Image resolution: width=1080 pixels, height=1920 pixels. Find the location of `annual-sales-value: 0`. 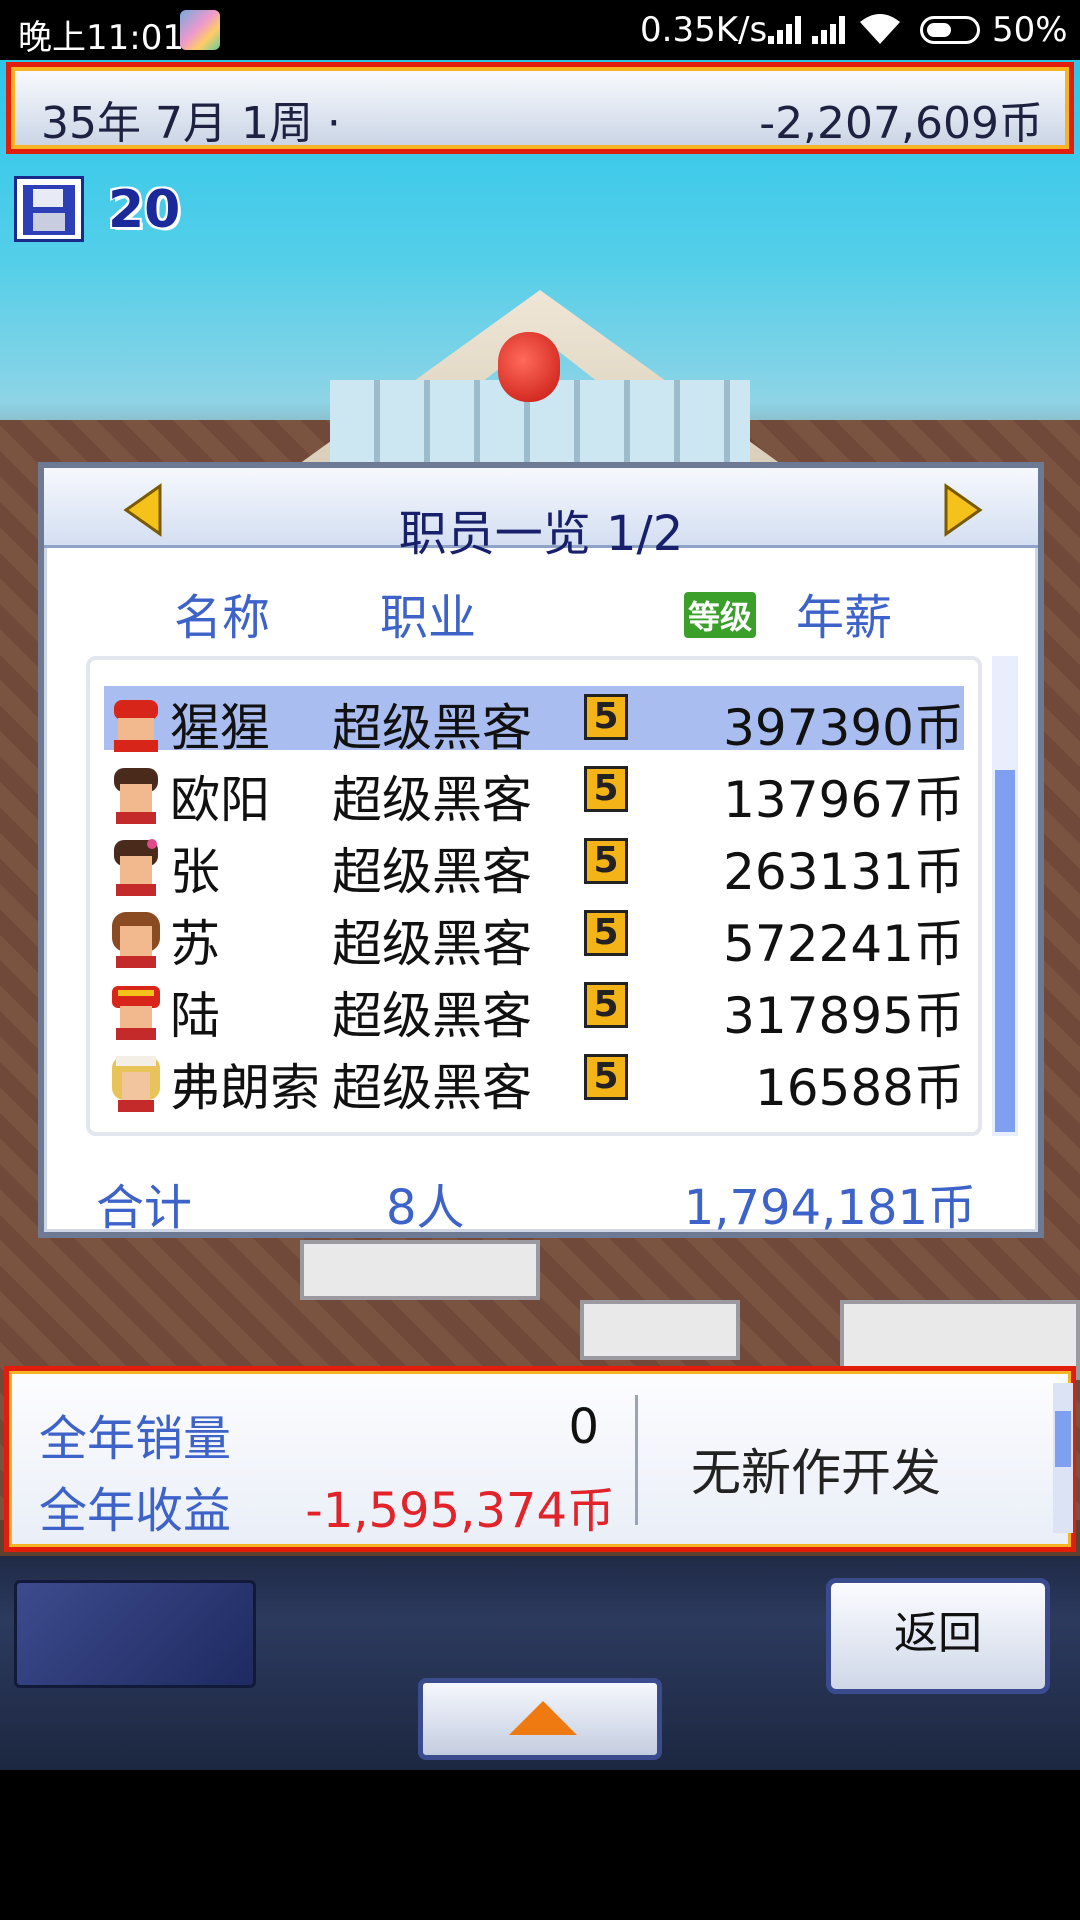

annual-sales-value: 0 is located at coordinates (583, 1427).